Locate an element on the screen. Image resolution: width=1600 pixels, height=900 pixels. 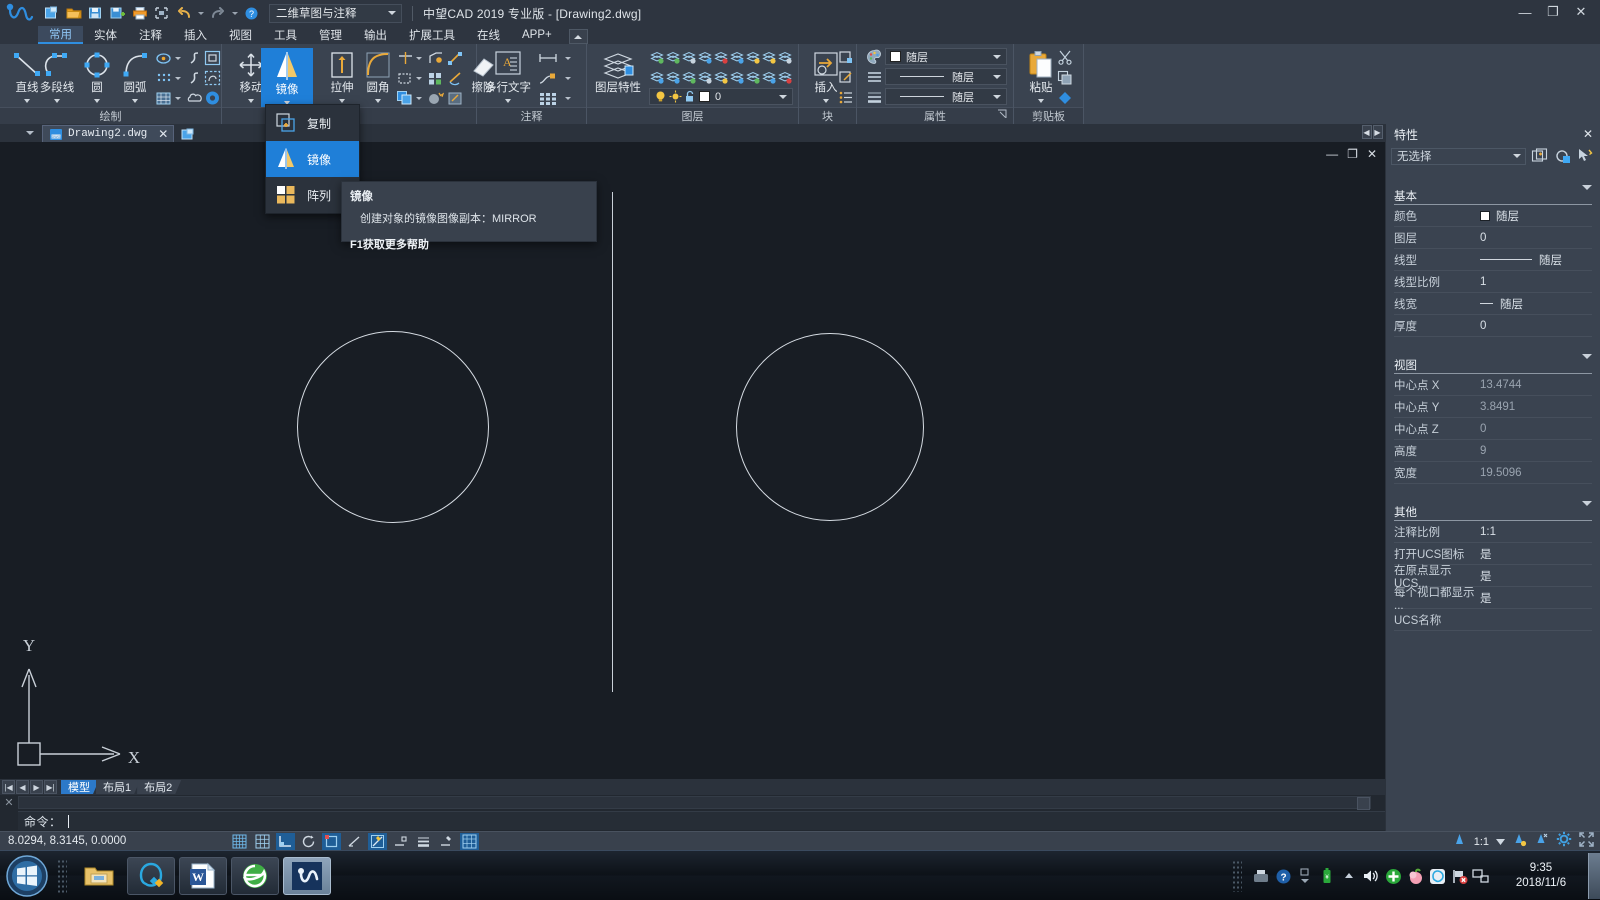
lineweight-icon is located at coordinates (874, 97).